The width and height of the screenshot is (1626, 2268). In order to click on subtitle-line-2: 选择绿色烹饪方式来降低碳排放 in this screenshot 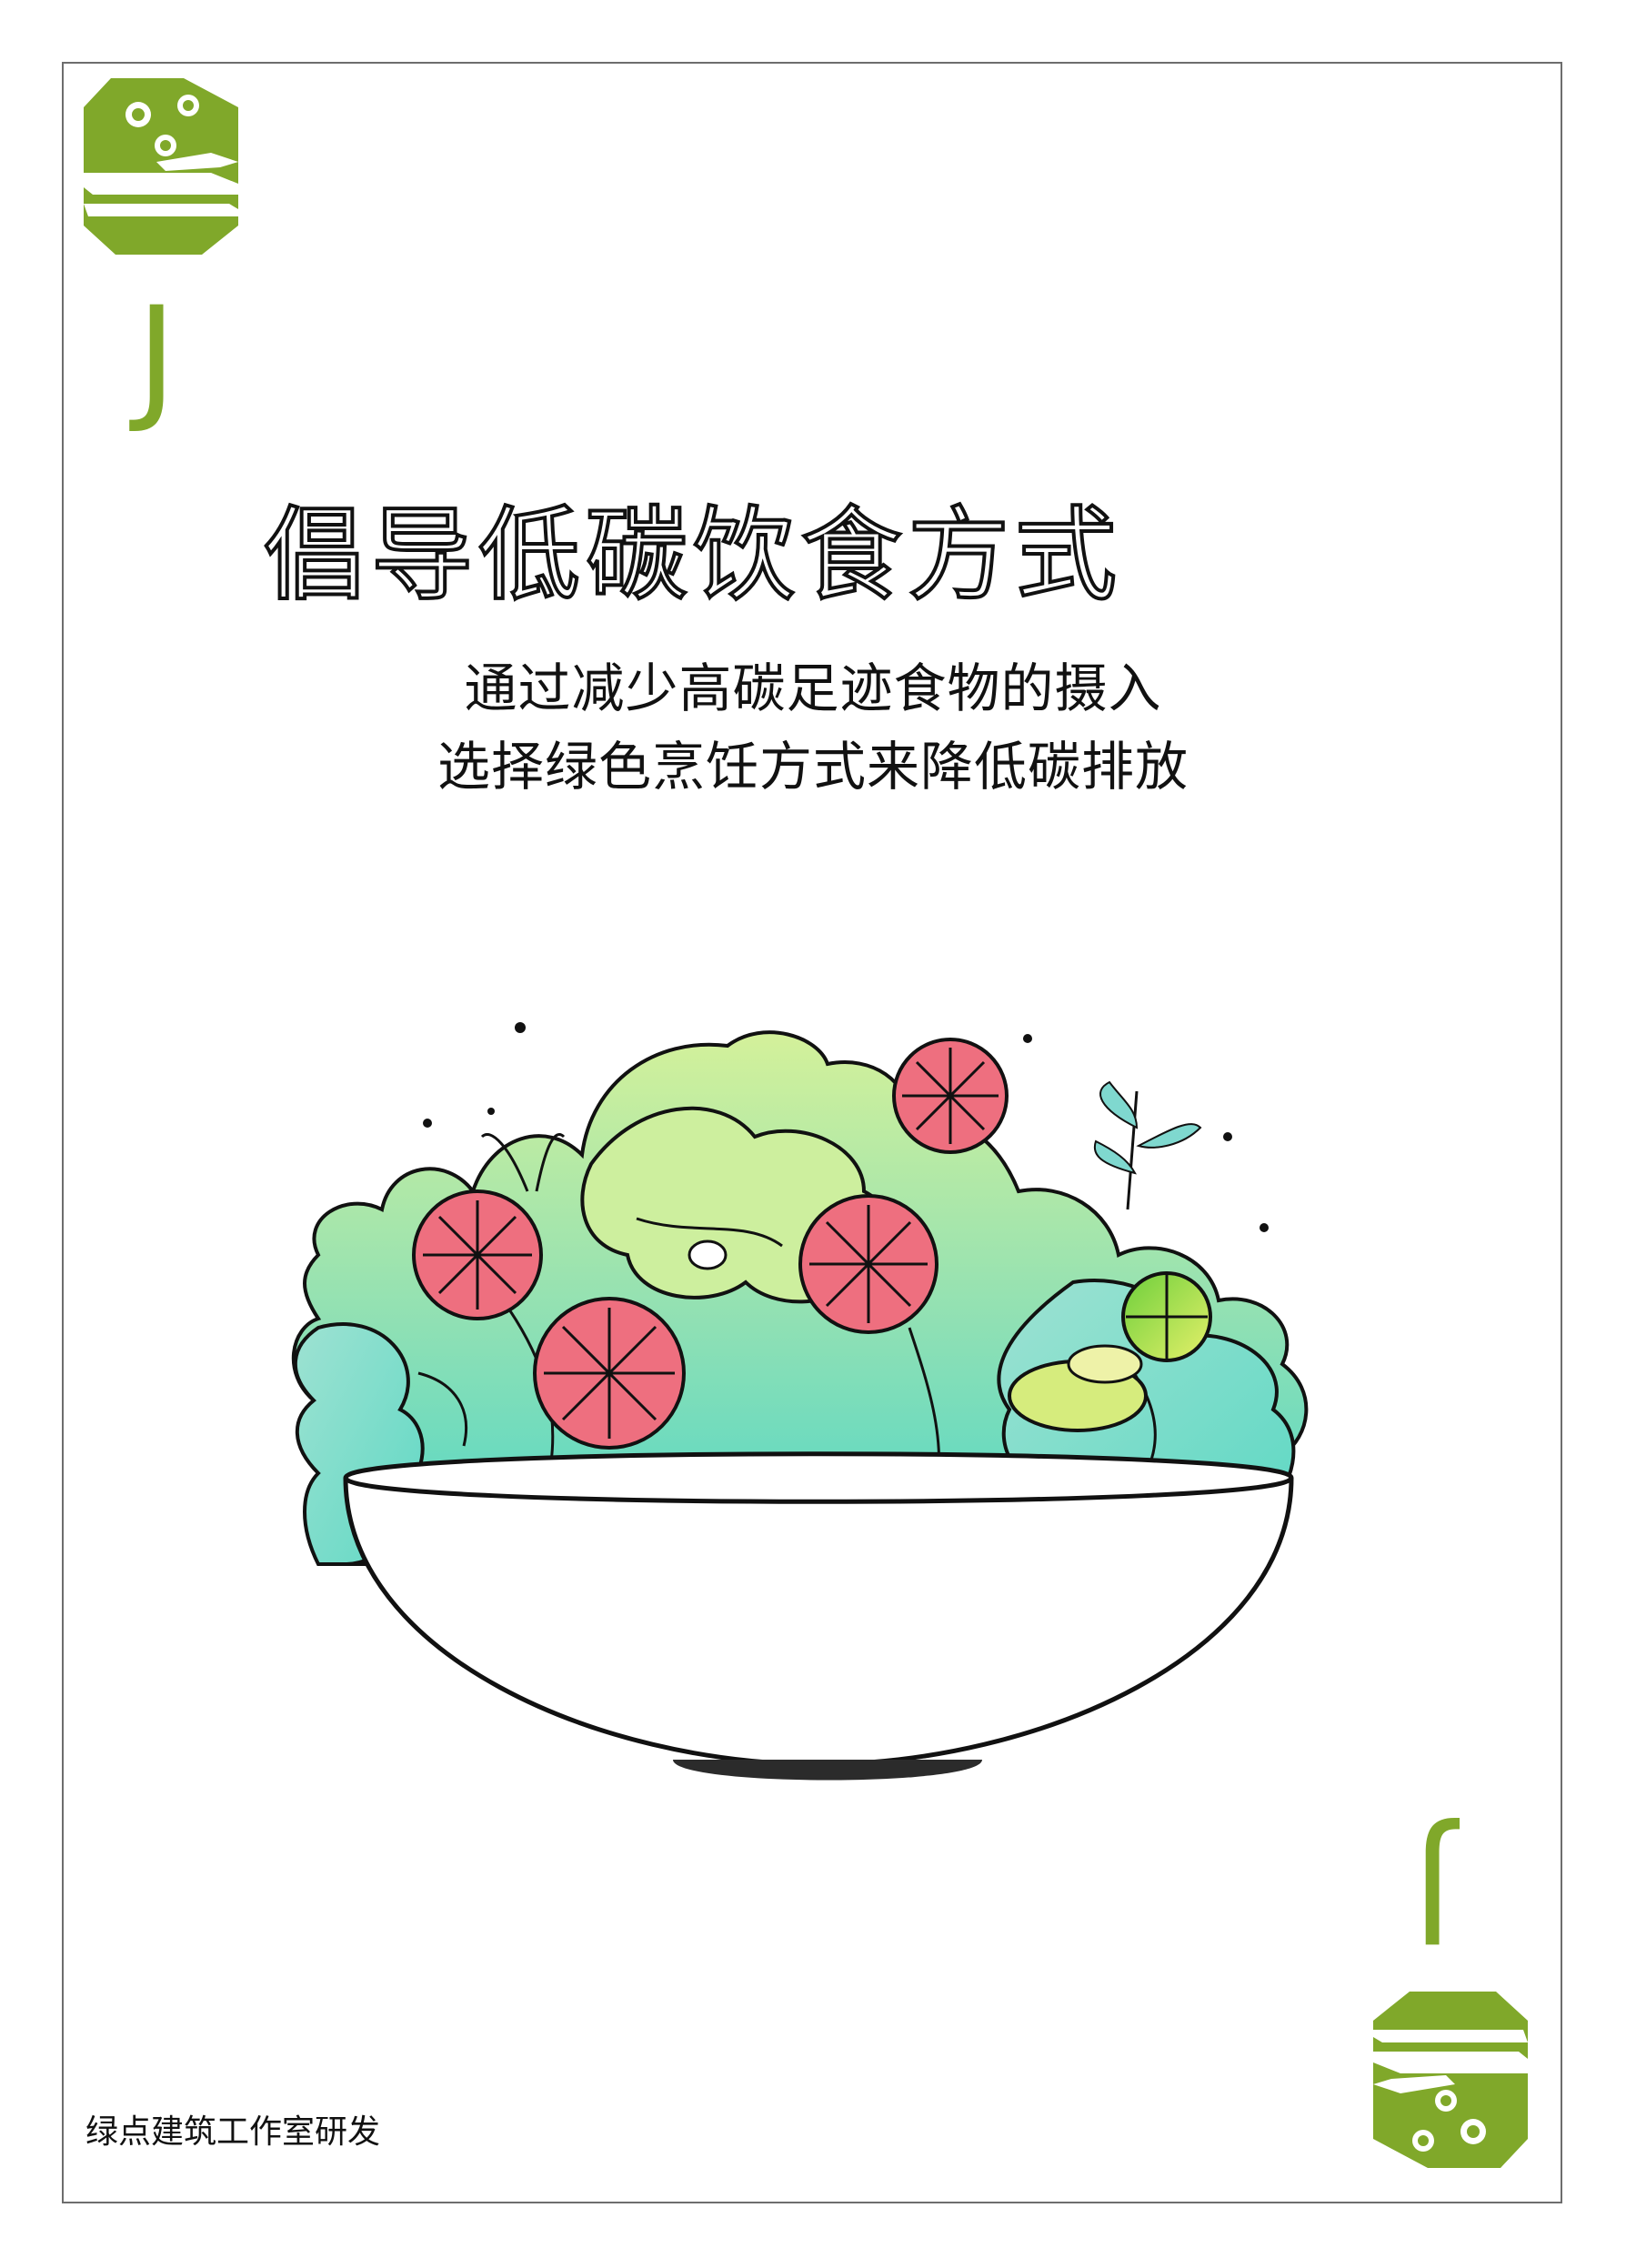, I will do `click(813, 767)`.